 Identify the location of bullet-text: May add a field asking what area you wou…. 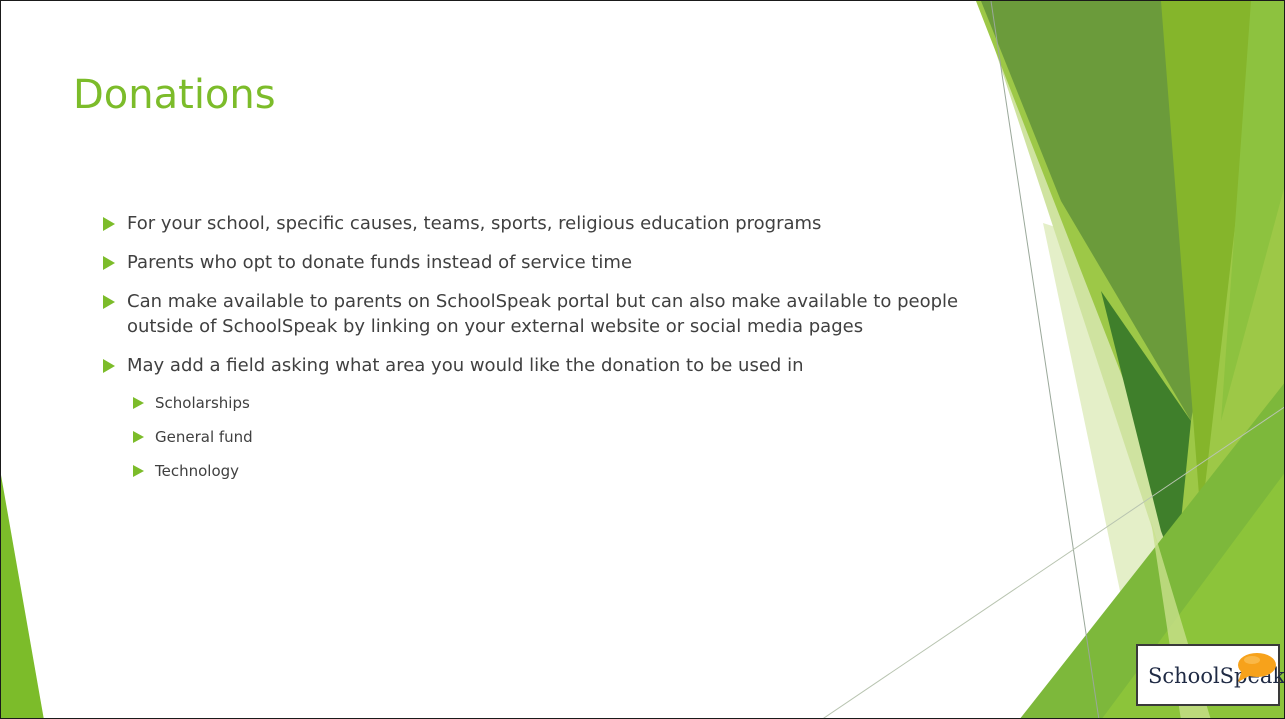
(465, 365).